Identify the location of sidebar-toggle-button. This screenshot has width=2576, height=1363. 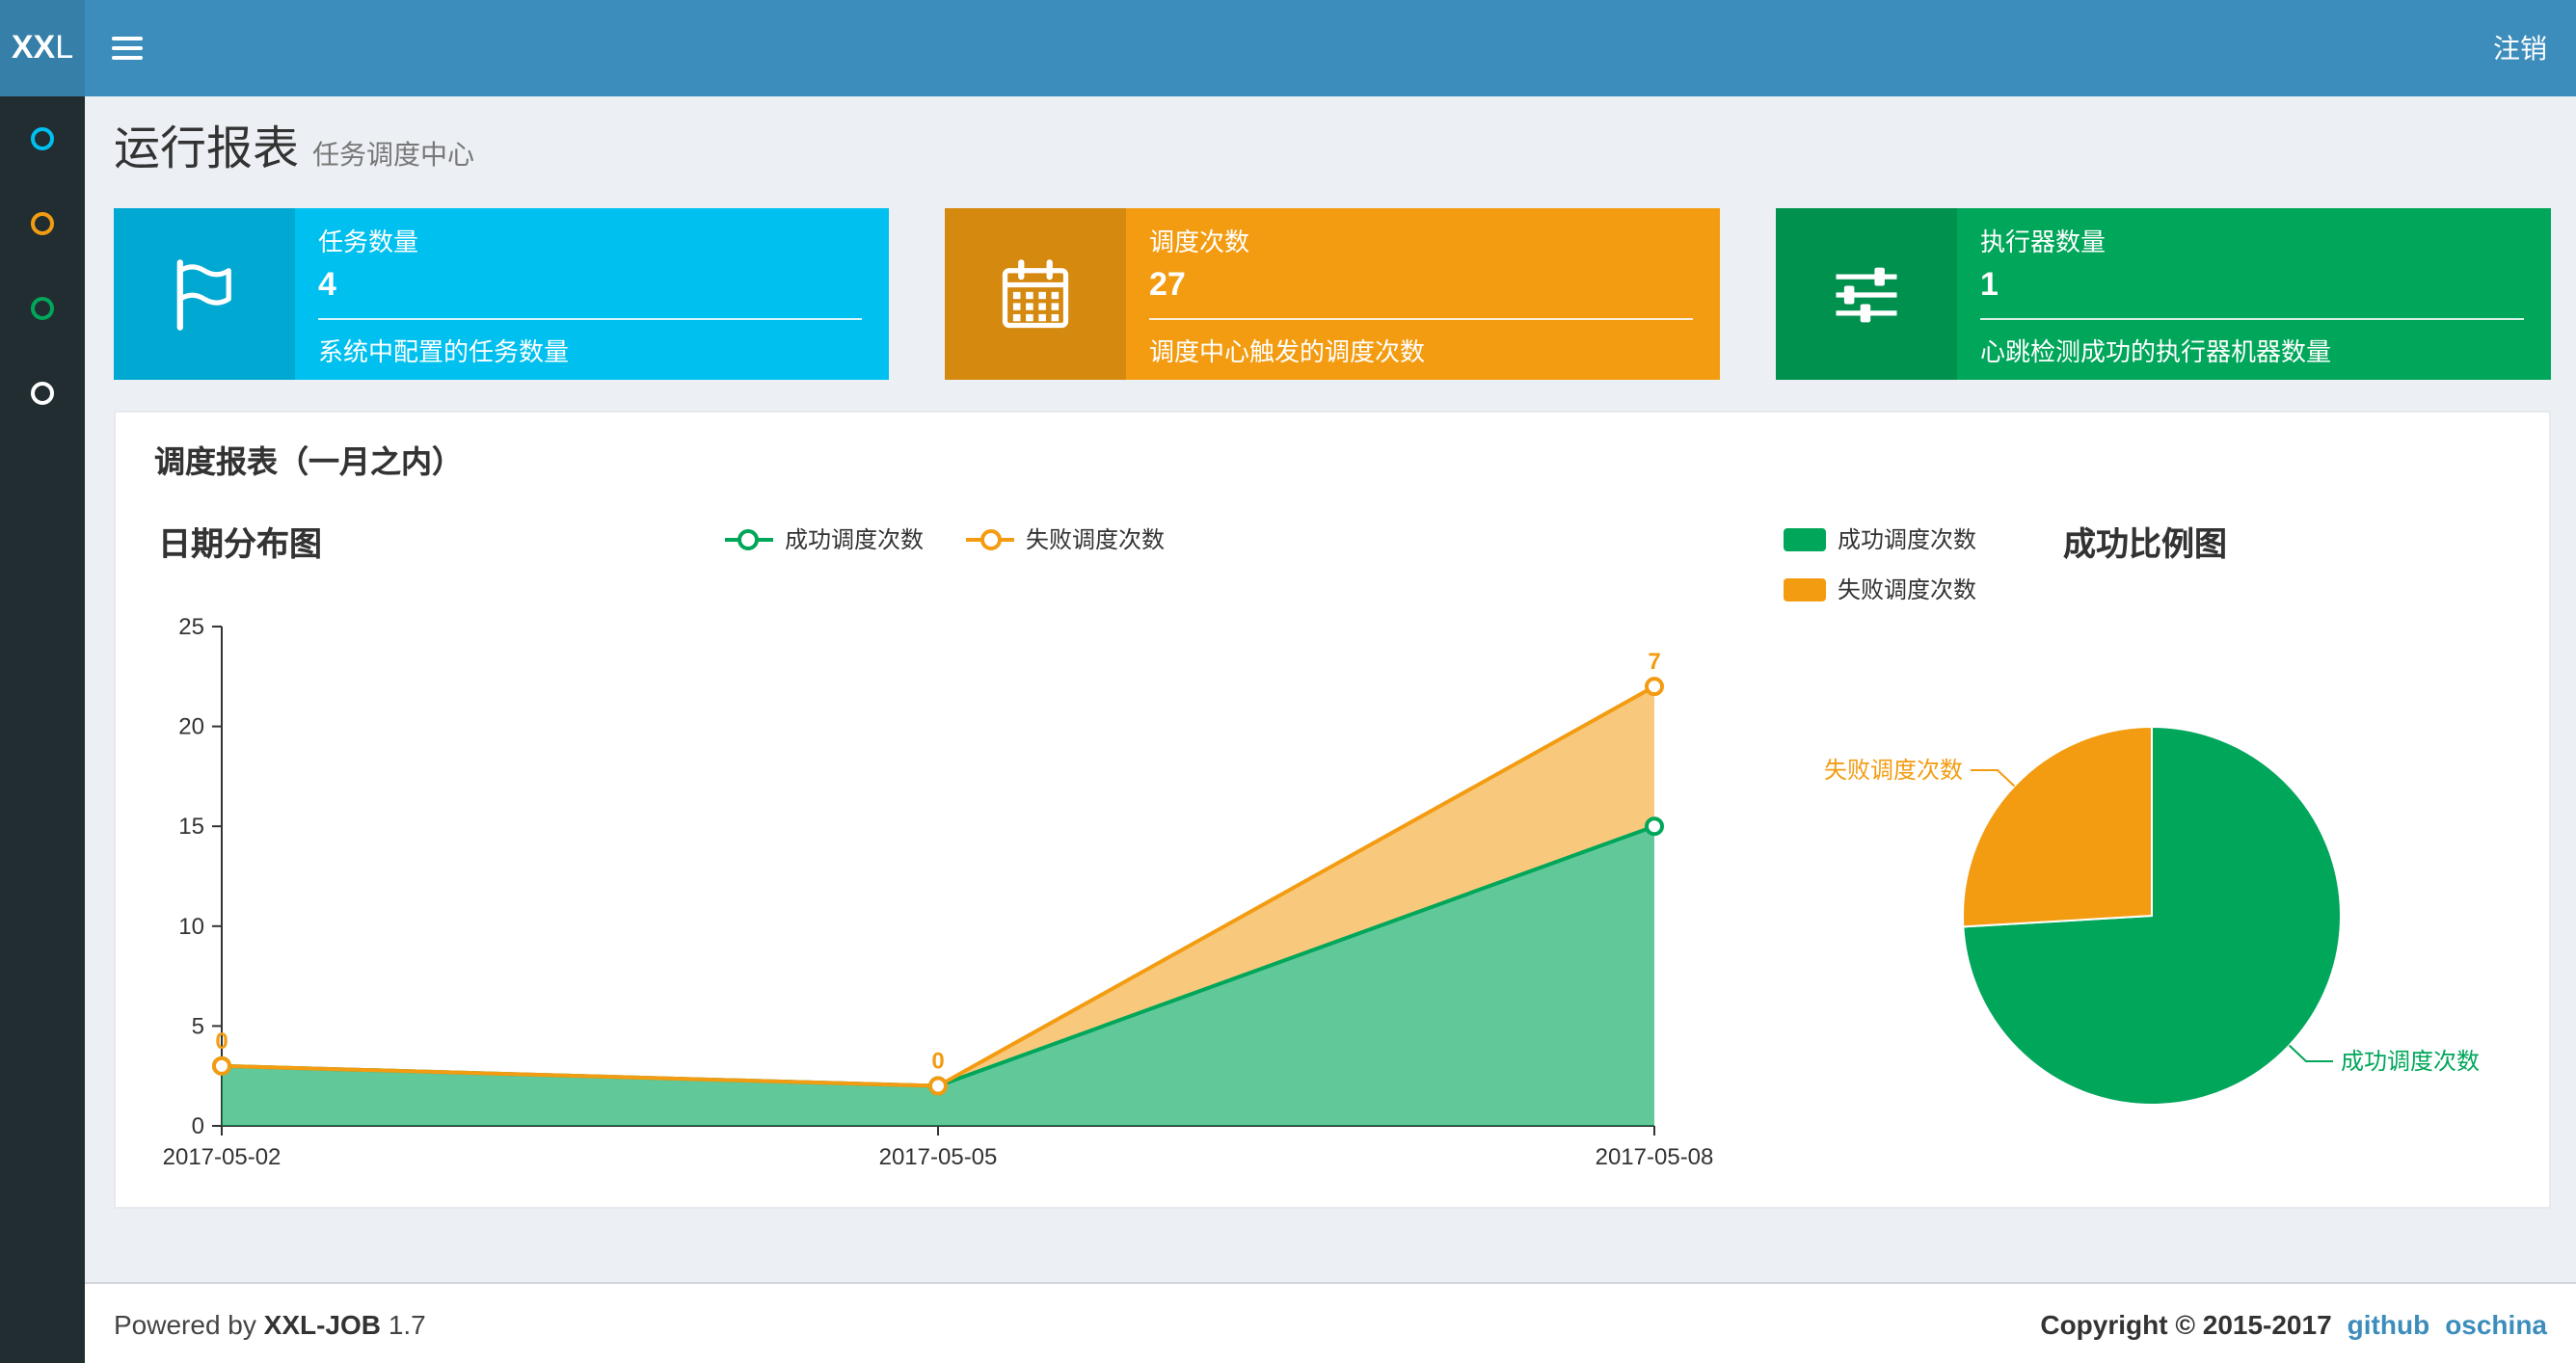
(128, 48).